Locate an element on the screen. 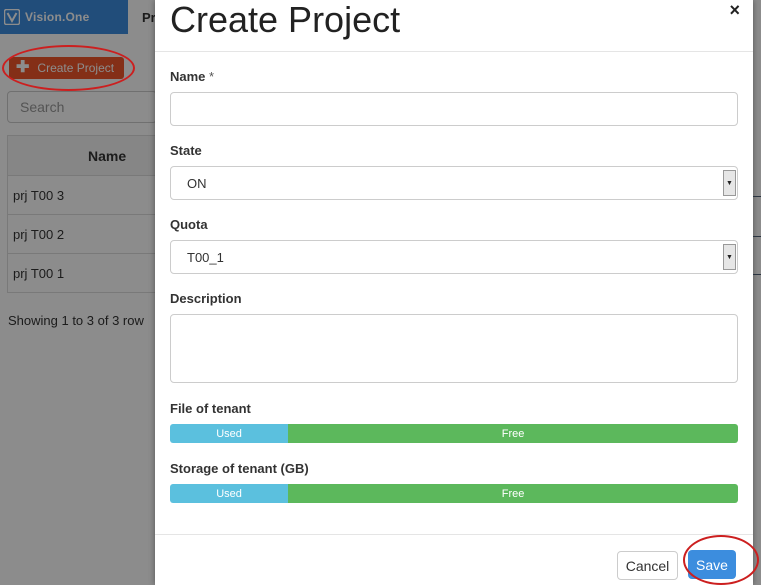 Image resolution: width=761 pixels, height=585 pixels. cancel-button: Cancel is located at coordinates (647, 565).